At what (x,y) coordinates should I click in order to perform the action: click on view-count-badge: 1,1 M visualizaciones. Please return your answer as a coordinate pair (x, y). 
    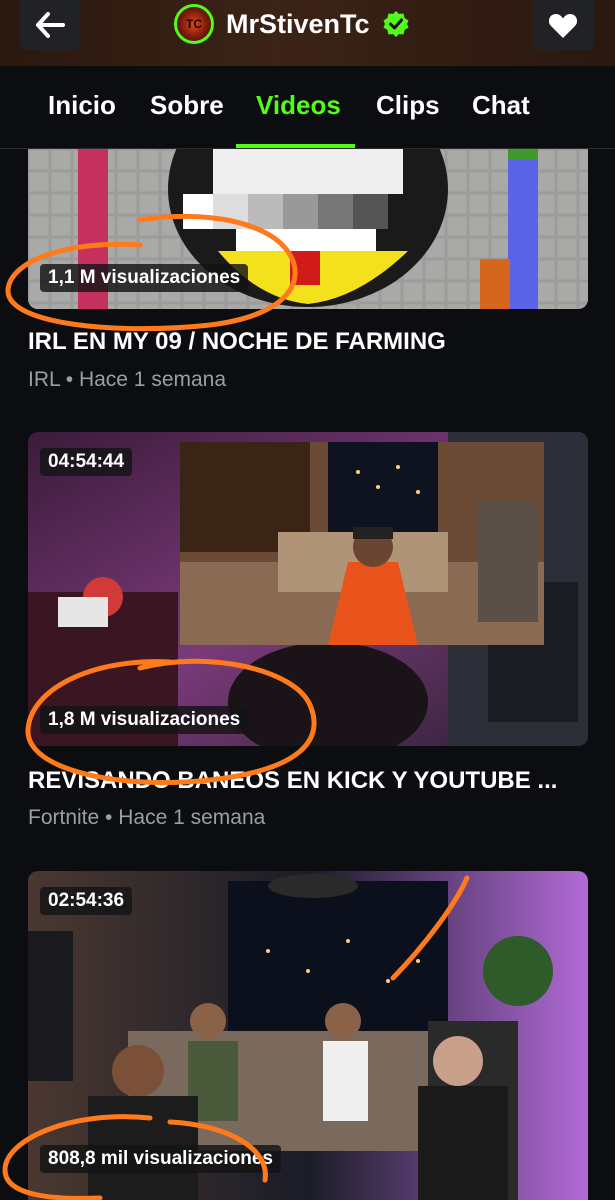
    Looking at the image, I should click on (144, 278).